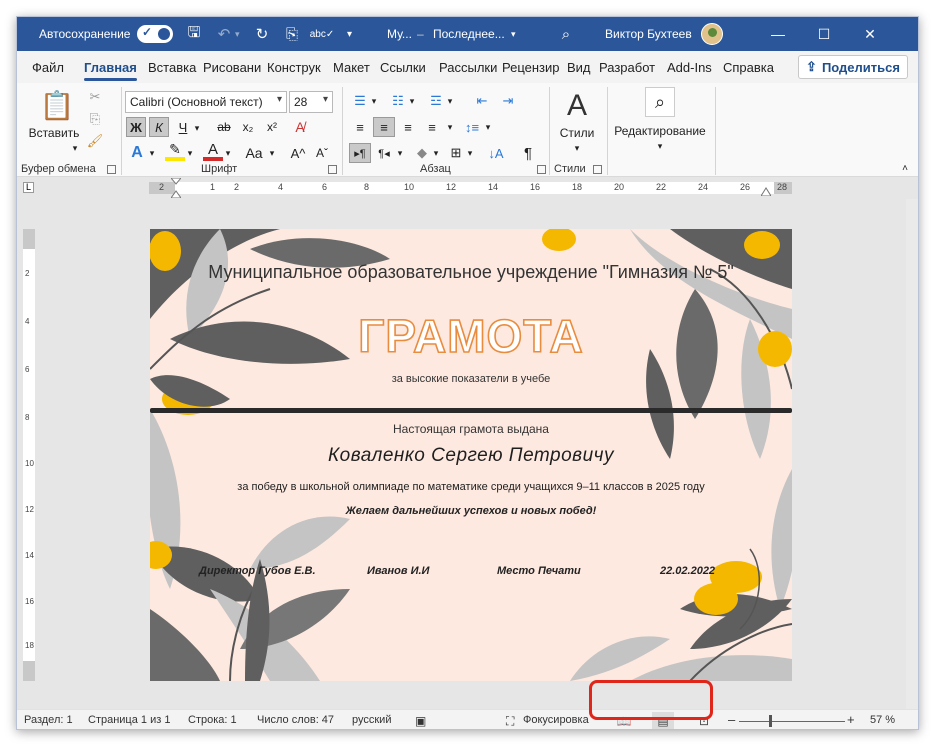 Image resolution: width=935 pixels, height=745 pixels. What do you see at coordinates (384, 127) in the screenshot?
I see `align-center-button: ≡` at bounding box center [384, 127].